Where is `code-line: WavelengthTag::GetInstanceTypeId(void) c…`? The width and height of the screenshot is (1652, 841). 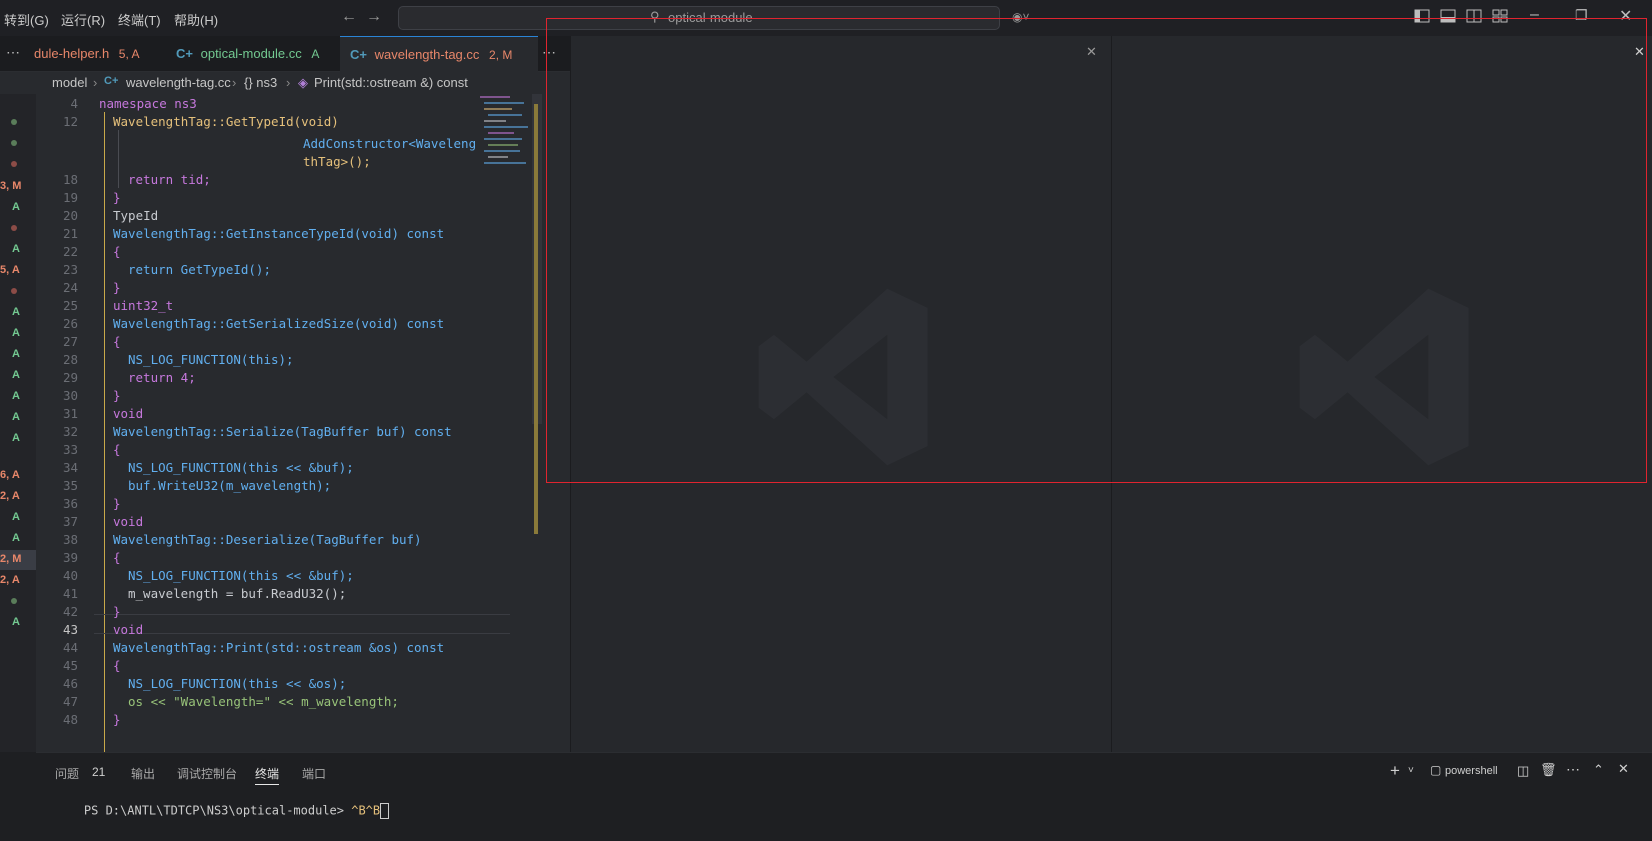
code-line: WavelengthTag::GetInstanceTypeId(void) c… is located at coordinates (279, 233).